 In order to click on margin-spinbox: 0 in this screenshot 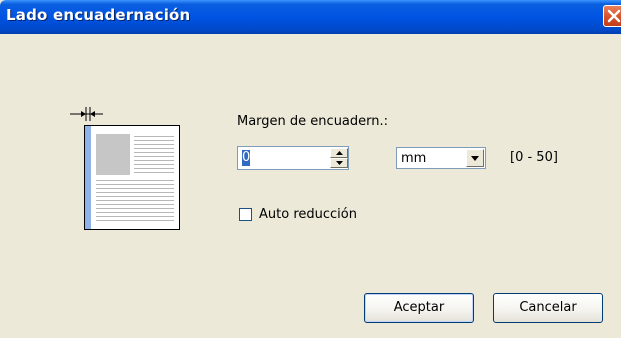, I will do `click(293, 158)`.